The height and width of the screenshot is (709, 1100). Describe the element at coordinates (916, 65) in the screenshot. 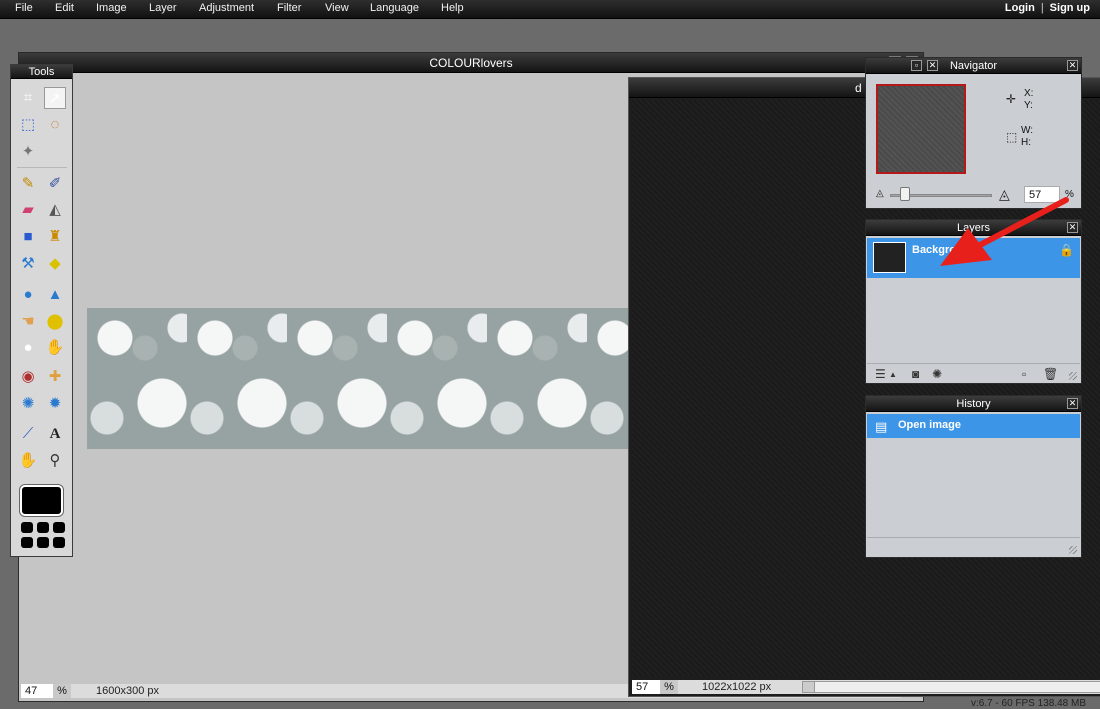

I see `restore-icon: ▫` at that location.